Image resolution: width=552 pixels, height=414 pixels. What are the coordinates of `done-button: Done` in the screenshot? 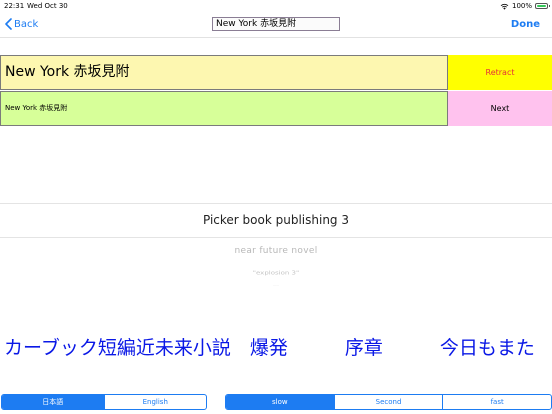 It's located at (525, 24).